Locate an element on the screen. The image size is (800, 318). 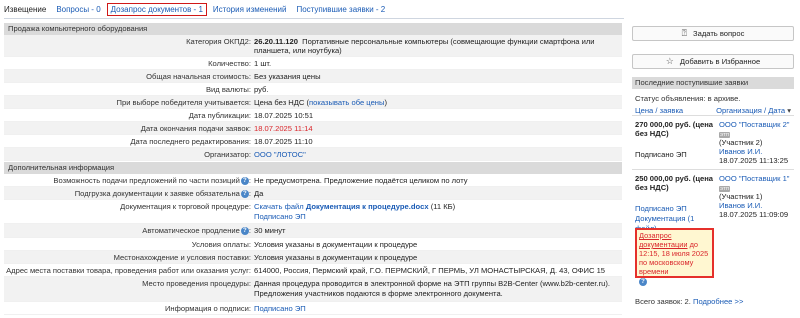
download-file-link: Скачать файл is located at coordinates (279, 206).